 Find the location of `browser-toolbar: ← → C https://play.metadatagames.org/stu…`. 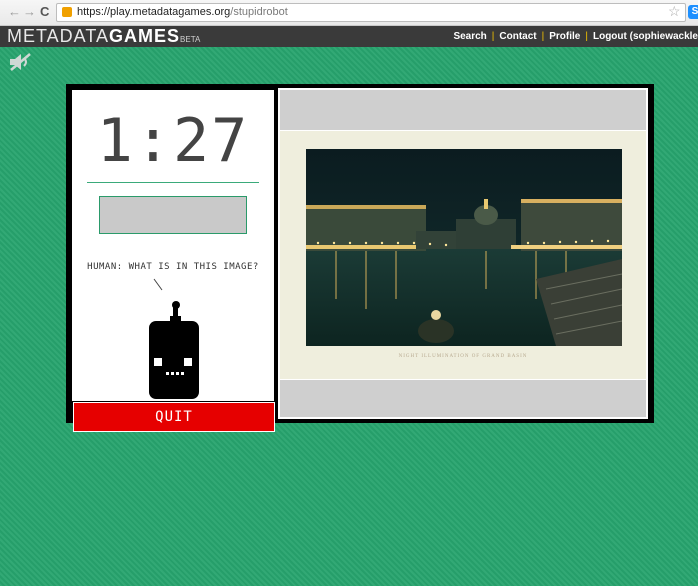

browser-toolbar: ← → C https://play.metadatagames.org/stu… is located at coordinates (349, 13).